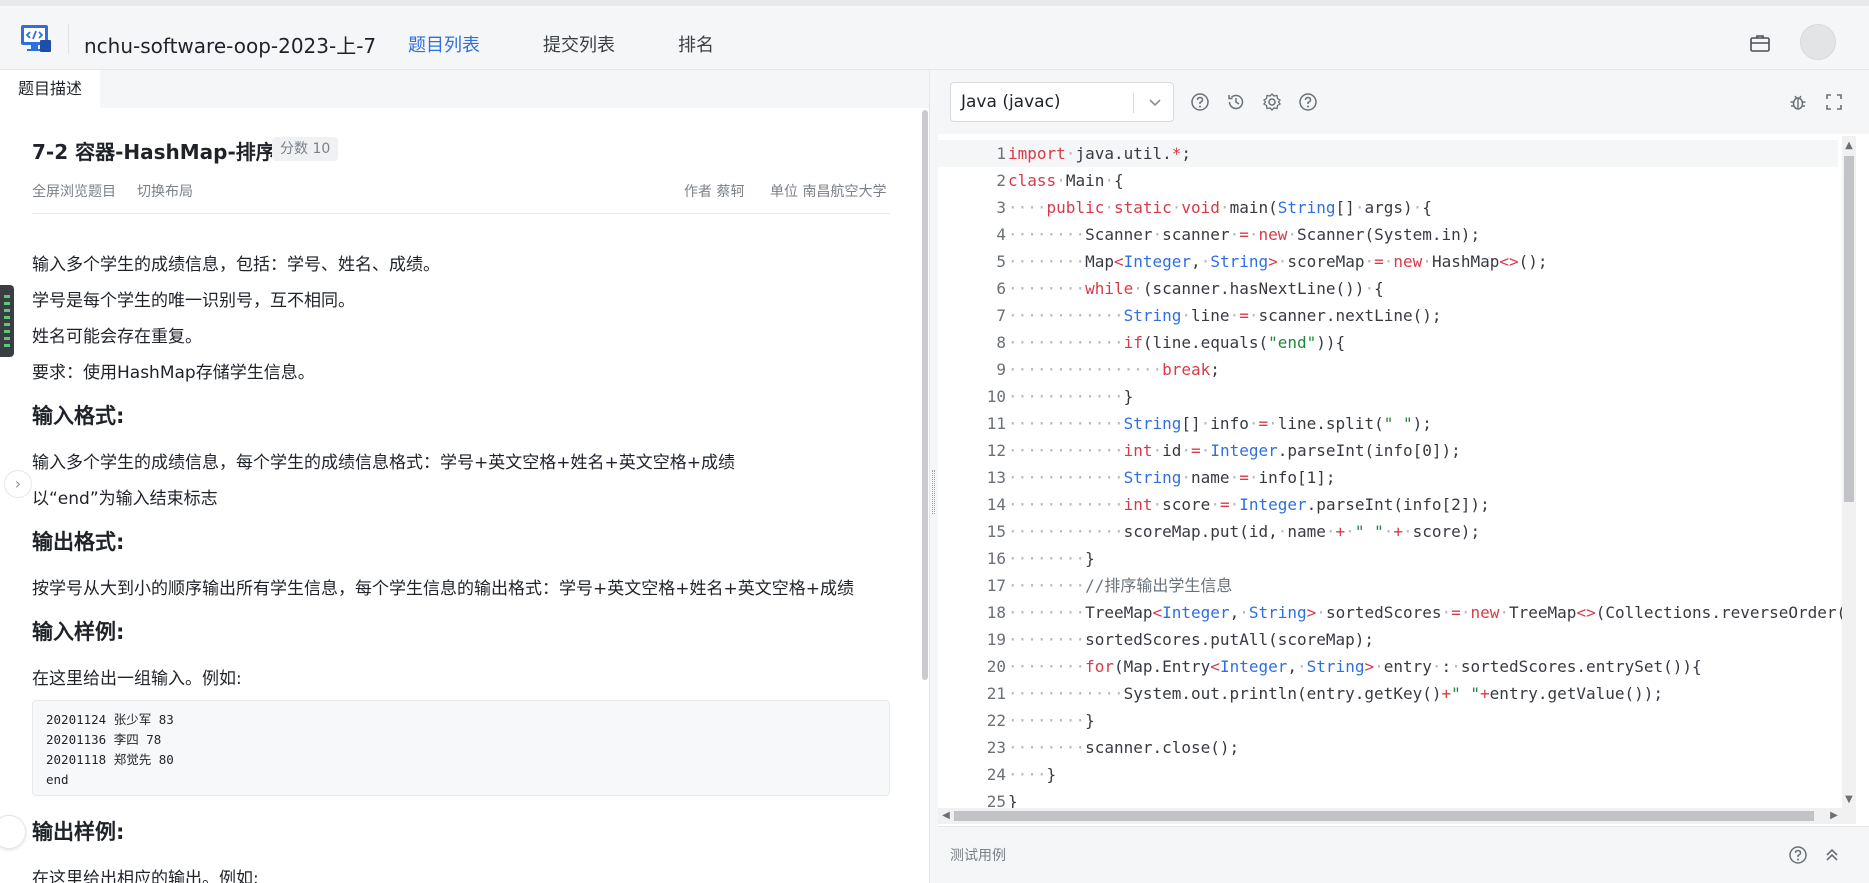  What do you see at coordinates (1832, 855) in the screenshot?
I see `chevron-double-up-icon` at bounding box center [1832, 855].